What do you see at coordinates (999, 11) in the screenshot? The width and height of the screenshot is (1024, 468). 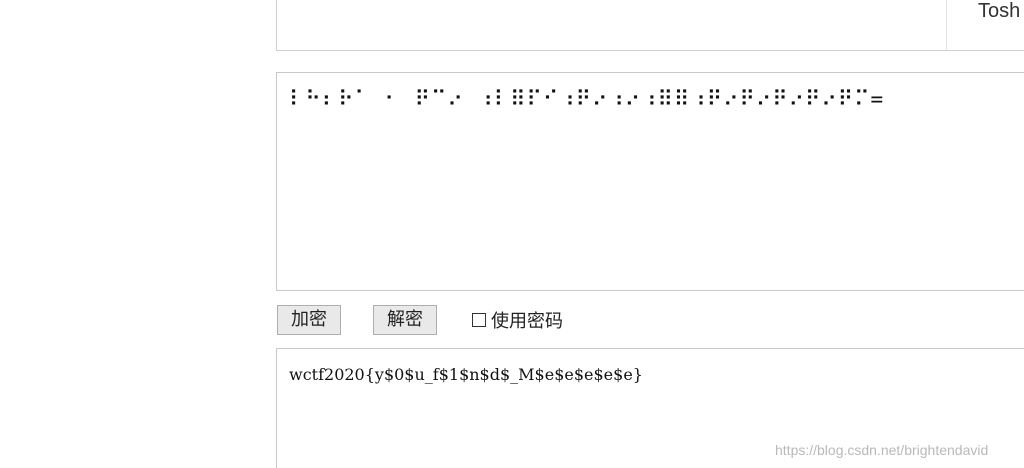 I see `top-panel-label: Tosh` at bounding box center [999, 11].